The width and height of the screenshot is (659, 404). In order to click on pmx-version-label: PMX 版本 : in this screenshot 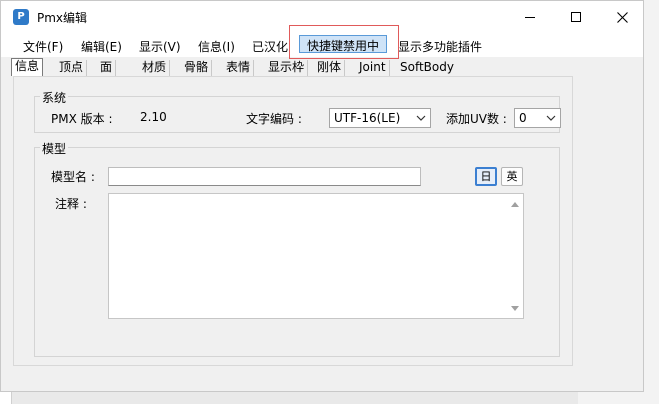, I will do `click(82, 119)`.